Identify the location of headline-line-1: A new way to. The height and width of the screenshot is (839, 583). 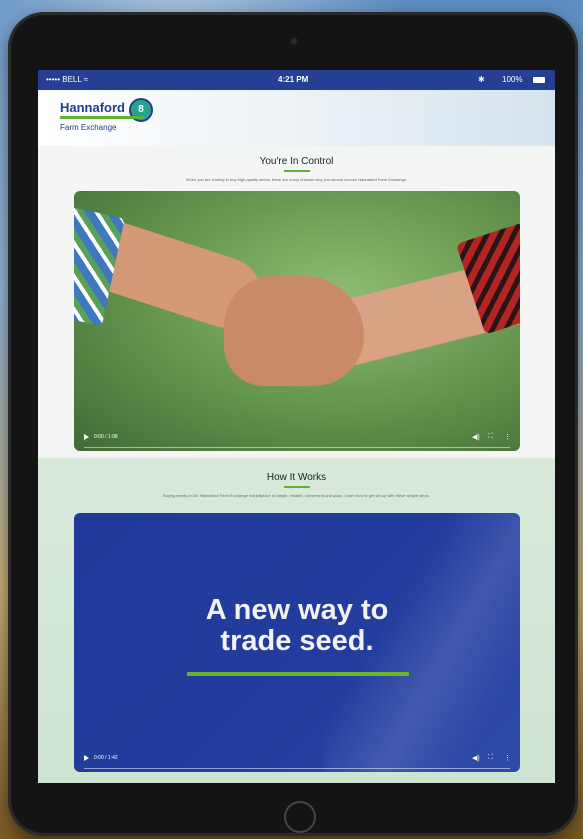
(297, 610).